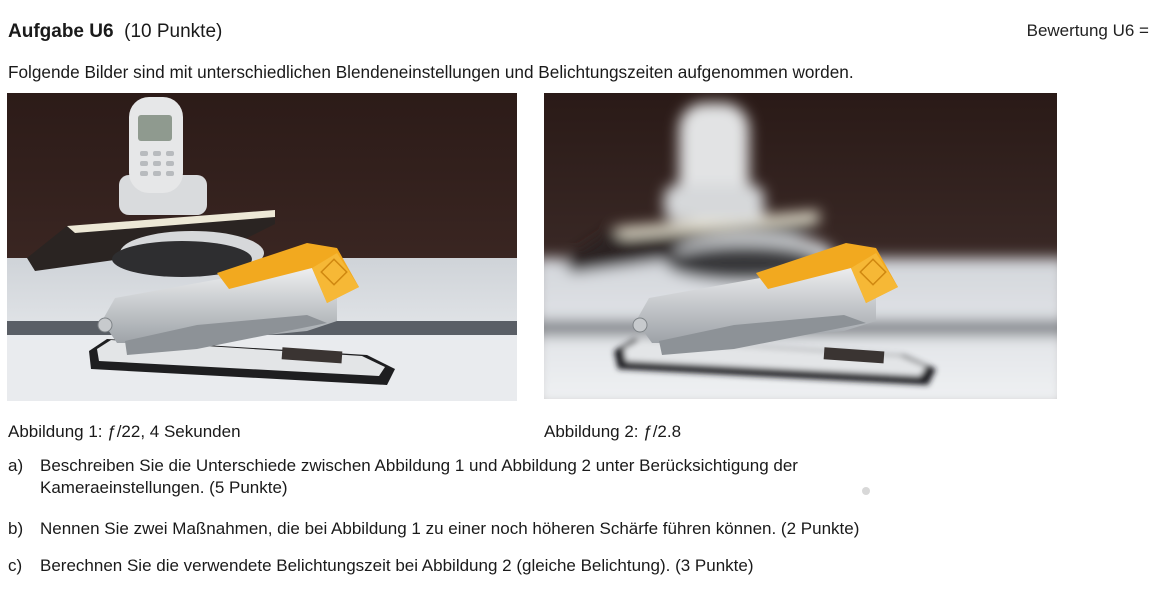 The width and height of the screenshot is (1175, 591). I want to click on task-points: (10 Punkte), so click(173, 31).